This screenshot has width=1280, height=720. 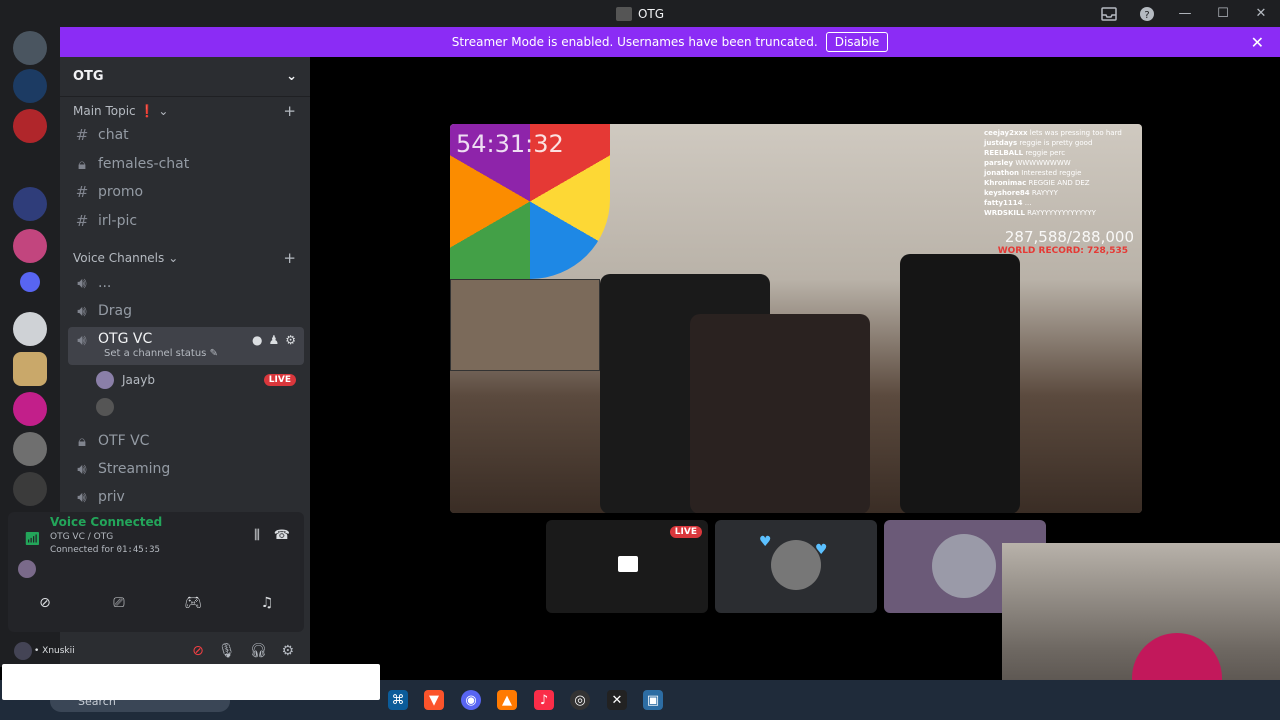 What do you see at coordinates (289, 111) in the screenshot?
I see `add-channel-icon: +` at bounding box center [289, 111].